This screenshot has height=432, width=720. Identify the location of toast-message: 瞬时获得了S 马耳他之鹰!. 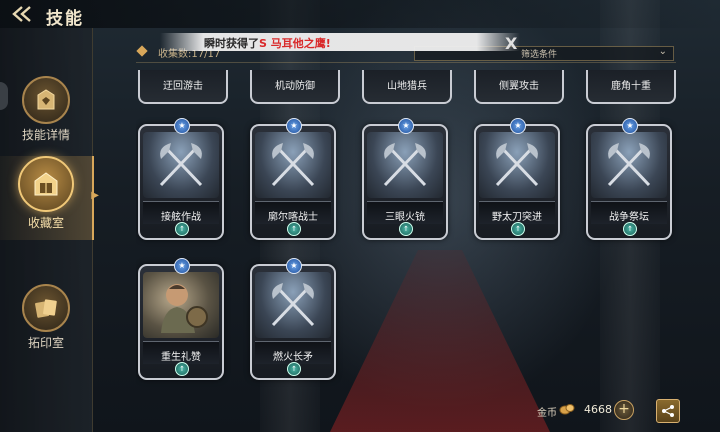
(267, 43).